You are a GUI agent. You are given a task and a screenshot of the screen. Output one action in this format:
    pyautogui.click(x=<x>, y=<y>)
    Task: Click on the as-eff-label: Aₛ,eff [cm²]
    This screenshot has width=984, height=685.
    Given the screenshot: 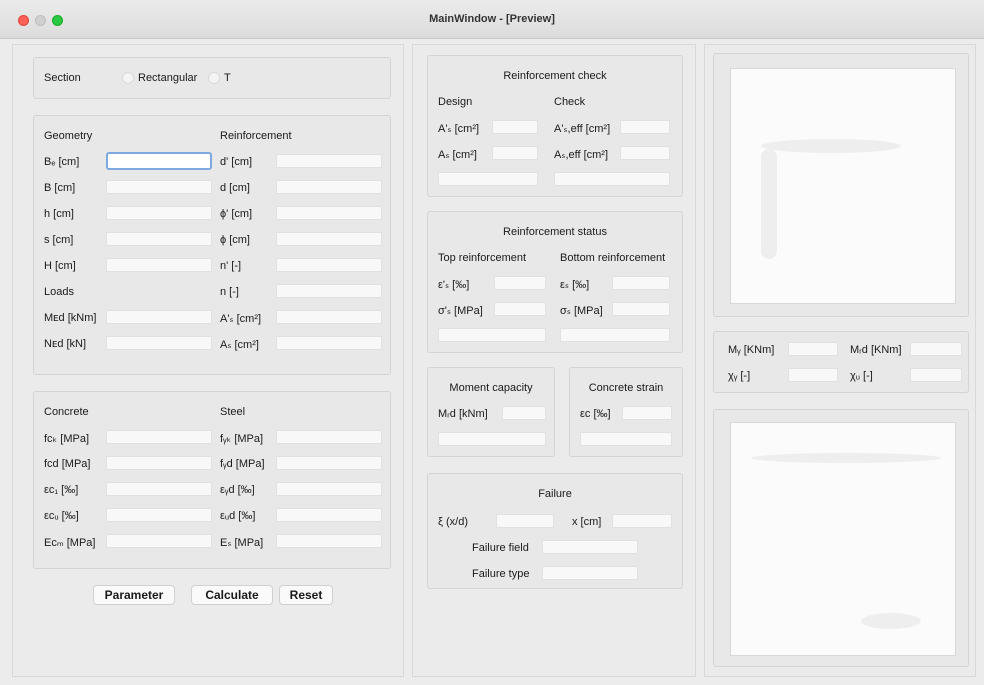 What is the action you would take?
    pyautogui.click(x=581, y=155)
    